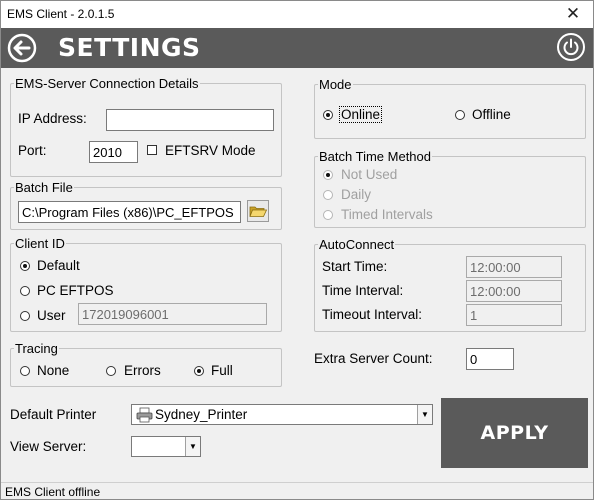 Image resolution: width=594 pixels, height=500 pixels. What do you see at coordinates (491, 114) in the screenshot?
I see `mode-offline-label: Offline` at bounding box center [491, 114].